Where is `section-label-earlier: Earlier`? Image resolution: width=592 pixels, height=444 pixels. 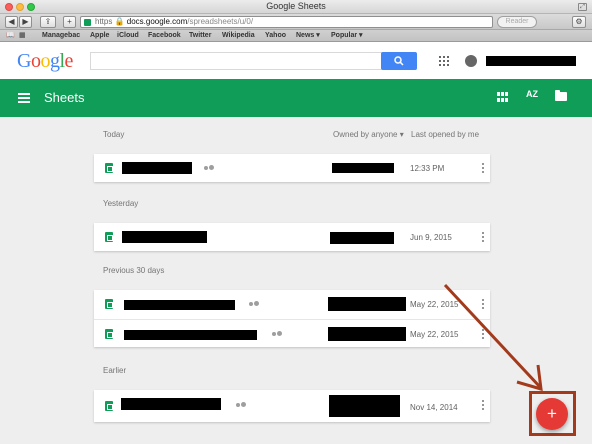 section-label-earlier: Earlier is located at coordinates (115, 370).